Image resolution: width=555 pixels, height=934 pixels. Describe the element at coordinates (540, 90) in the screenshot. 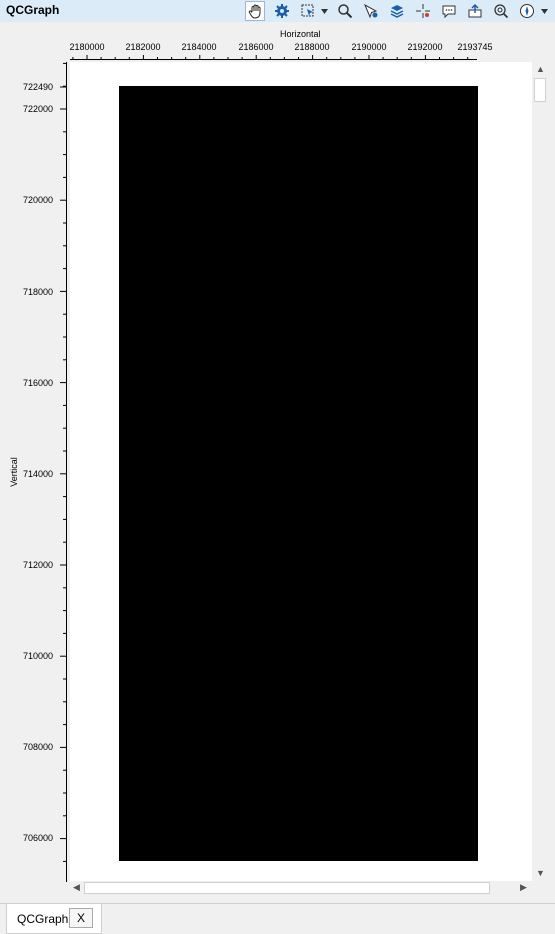

I see `vertical-scroll-thumb` at that location.